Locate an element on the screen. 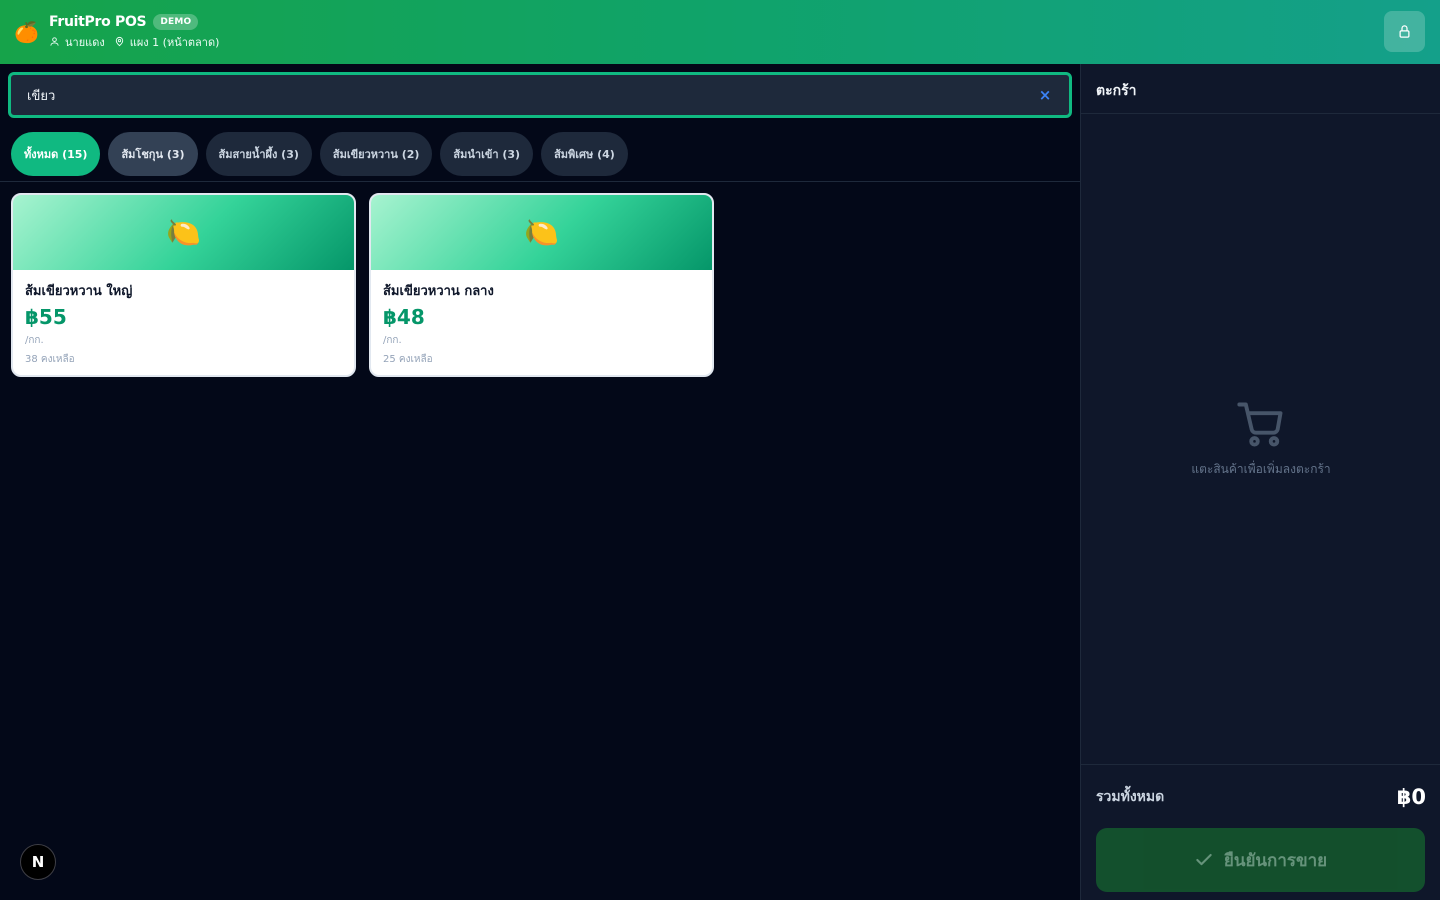 The image size is (1440, 900). shopping-cart-icon is located at coordinates (1260, 424).